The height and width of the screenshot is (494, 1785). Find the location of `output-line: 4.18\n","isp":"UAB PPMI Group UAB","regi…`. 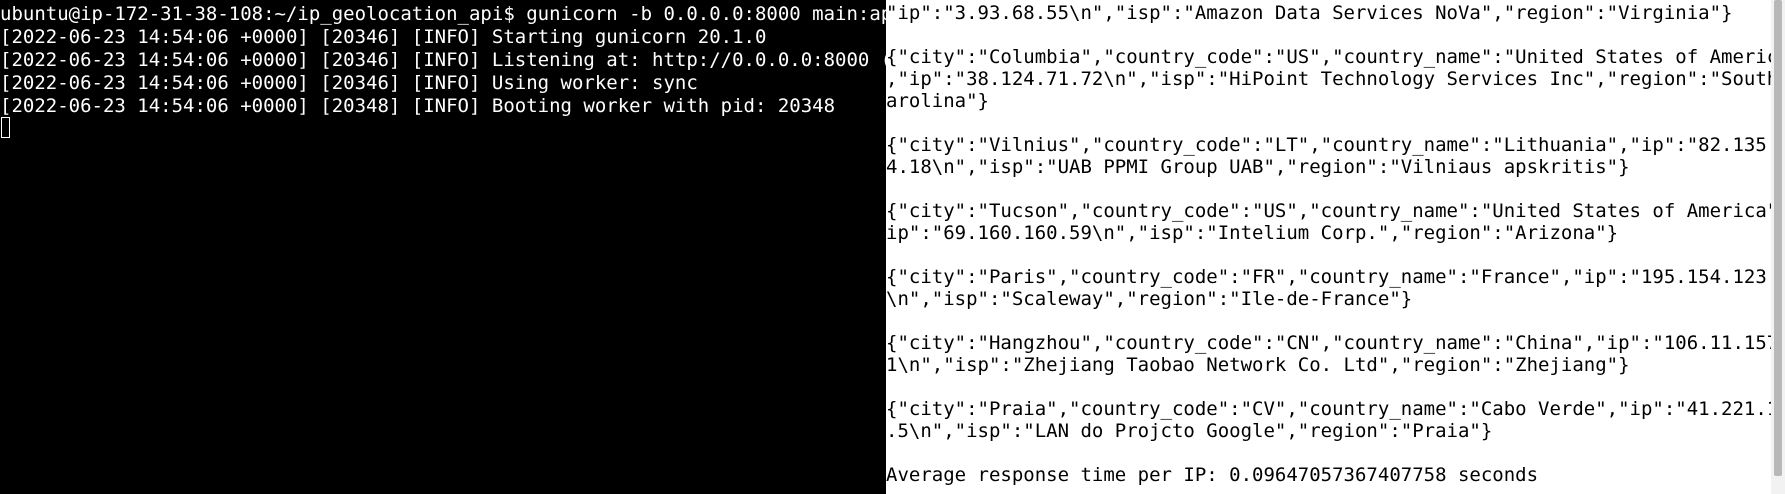

output-line: 4.18\n","isp":"UAB PPMI Group UAB","regi… is located at coordinates (1258, 167).